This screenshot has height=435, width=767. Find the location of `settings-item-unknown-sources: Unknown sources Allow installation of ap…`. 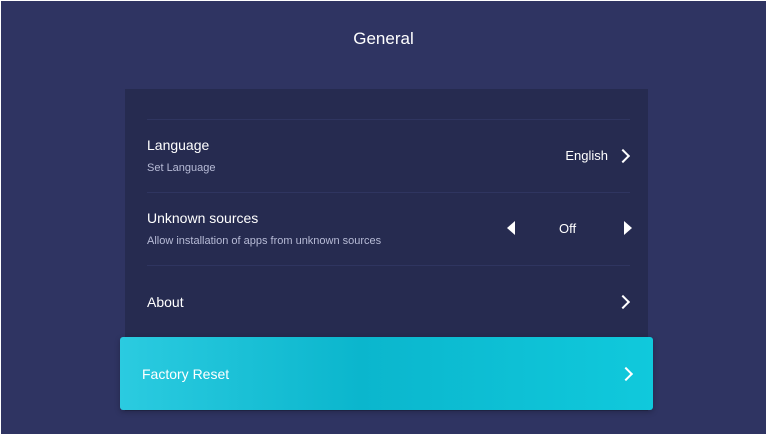

settings-item-unknown-sources: Unknown sources Allow installation of ap… is located at coordinates (386, 228).